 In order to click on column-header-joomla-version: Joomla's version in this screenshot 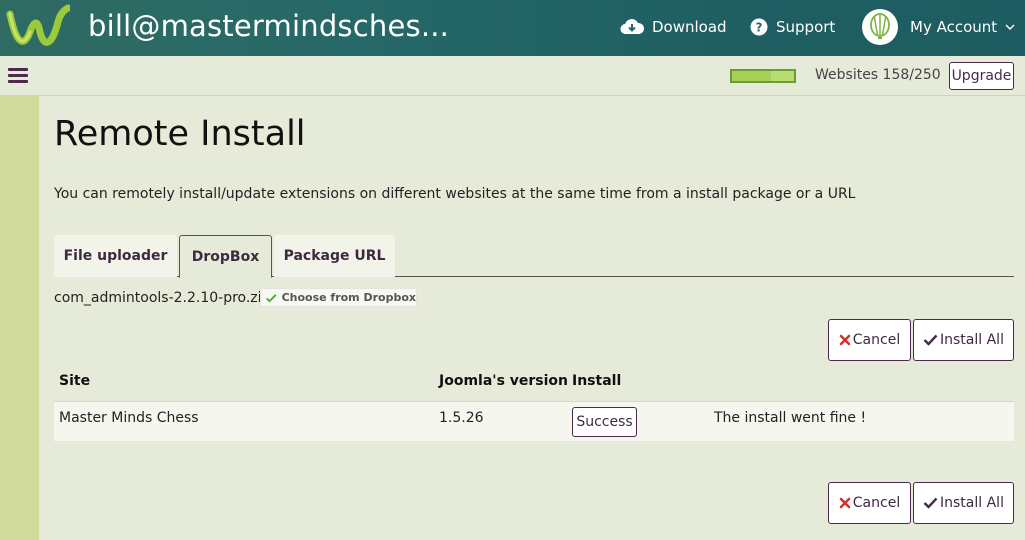, I will do `click(504, 381)`.